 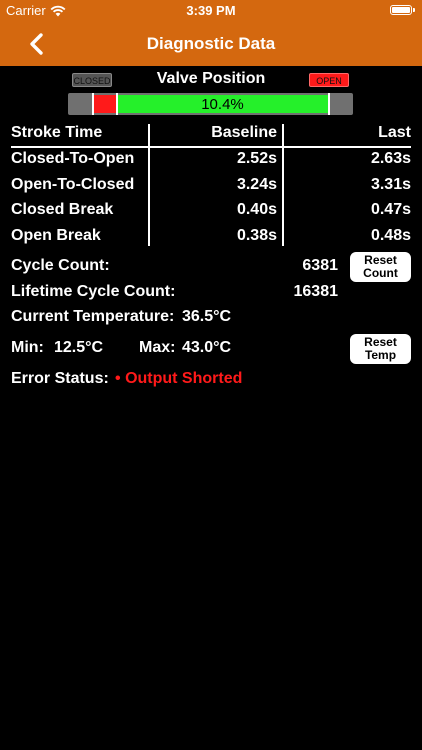 I want to click on header-baseline: Baseline, so click(x=244, y=132).